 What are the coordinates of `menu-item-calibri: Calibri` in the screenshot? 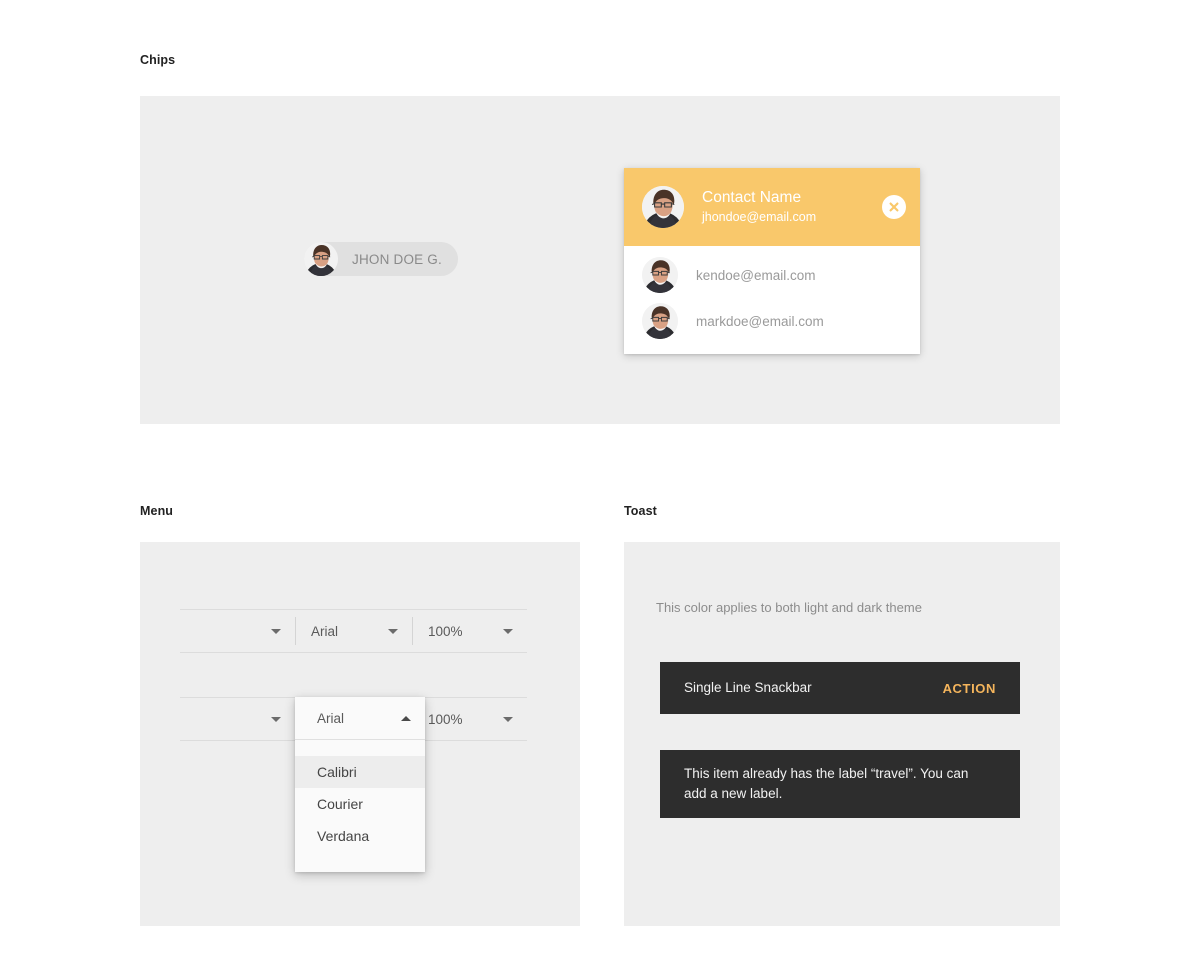 It's located at (360, 772).